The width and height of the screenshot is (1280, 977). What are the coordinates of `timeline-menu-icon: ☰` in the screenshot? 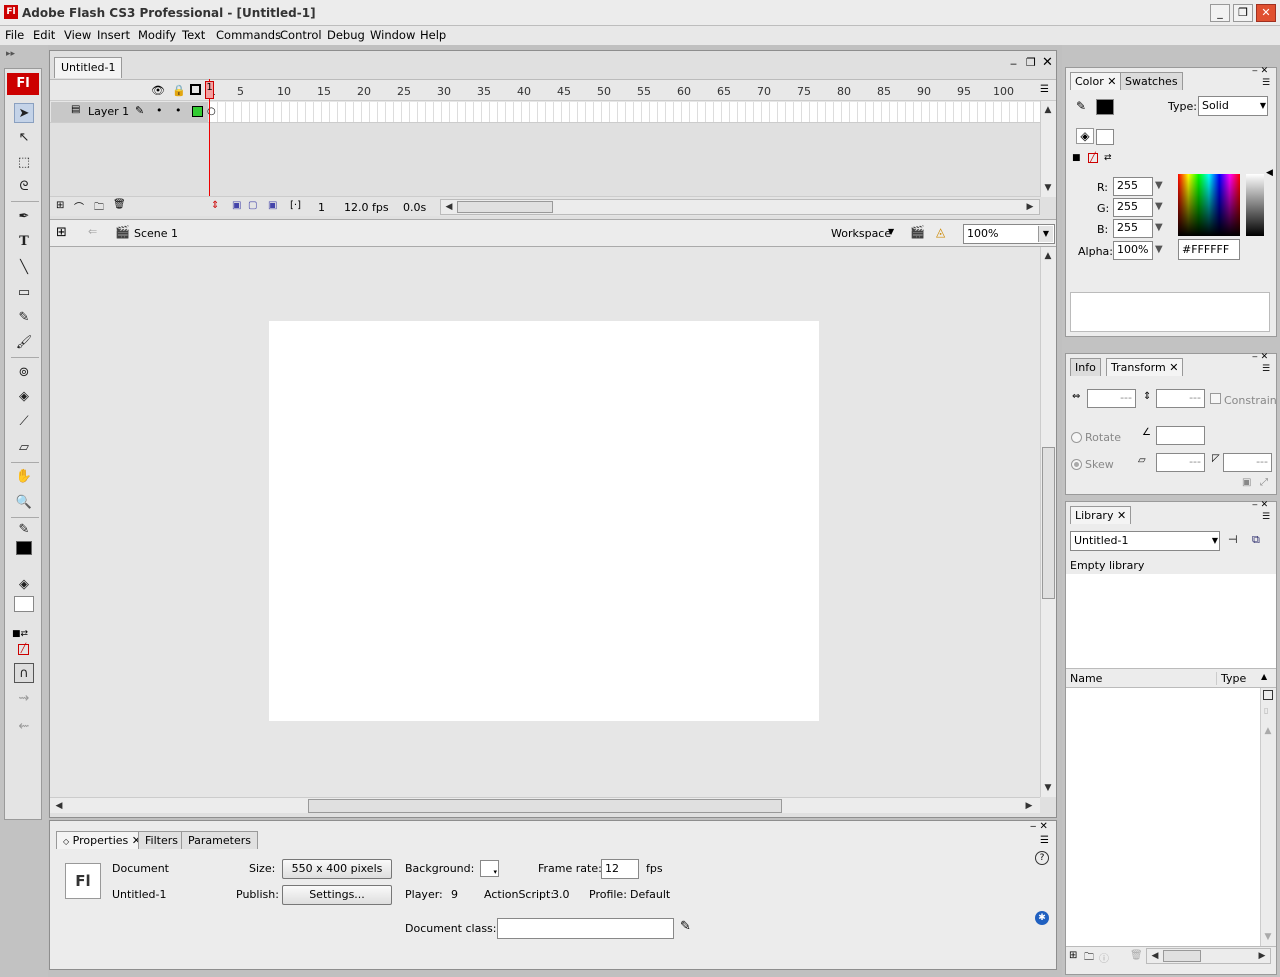 It's located at (1044, 89).